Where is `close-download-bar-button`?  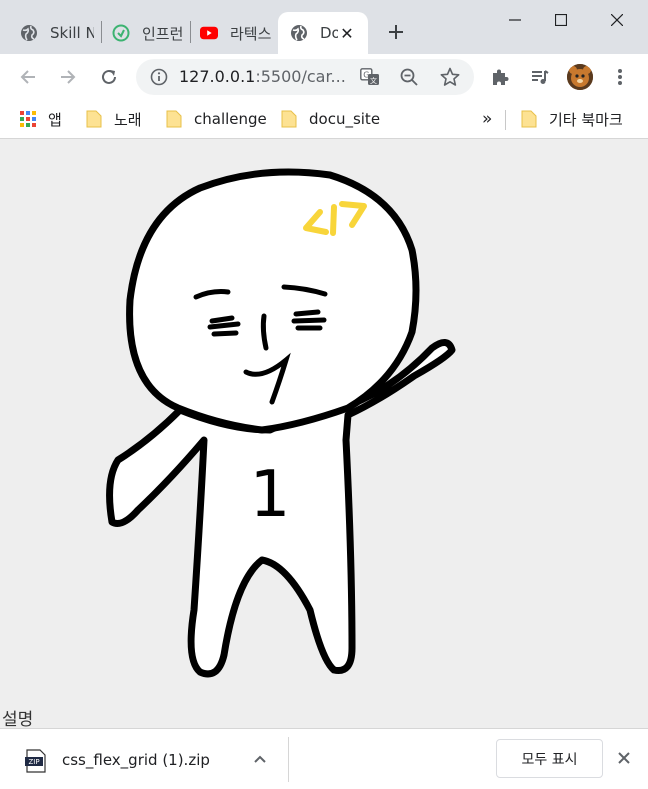 close-download-bar-button is located at coordinates (624, 758).